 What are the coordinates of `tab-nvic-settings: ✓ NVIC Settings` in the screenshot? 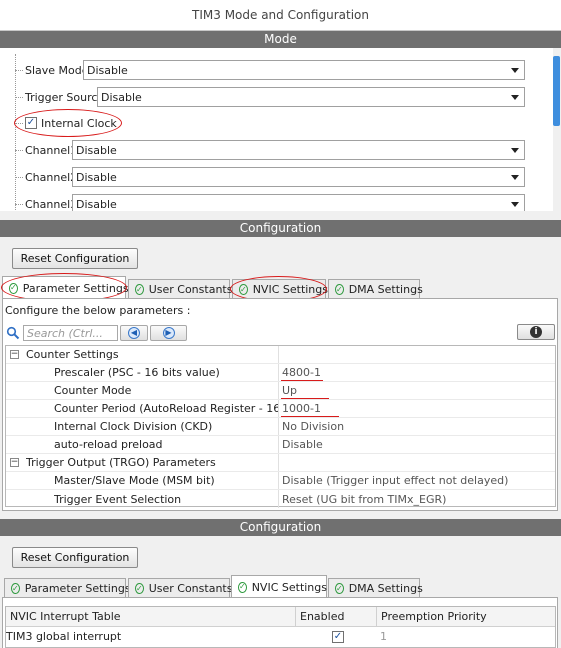 It's located at (279, 586).